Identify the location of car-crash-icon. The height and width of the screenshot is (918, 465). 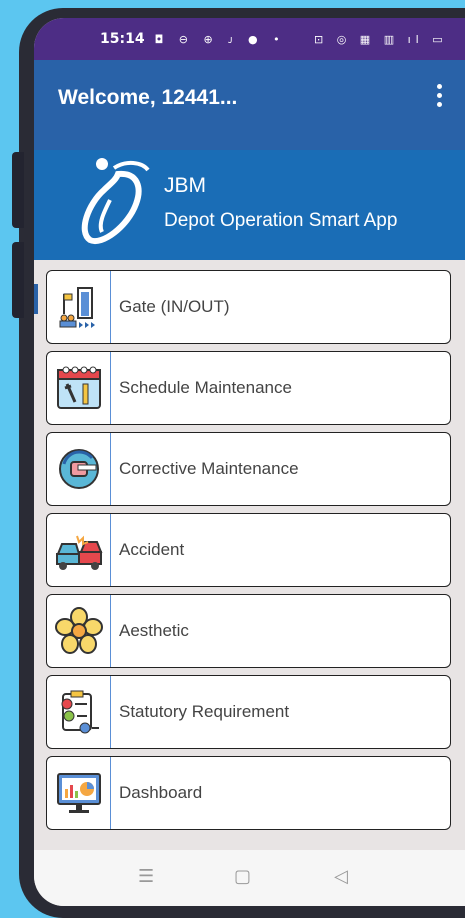
(79, 550).